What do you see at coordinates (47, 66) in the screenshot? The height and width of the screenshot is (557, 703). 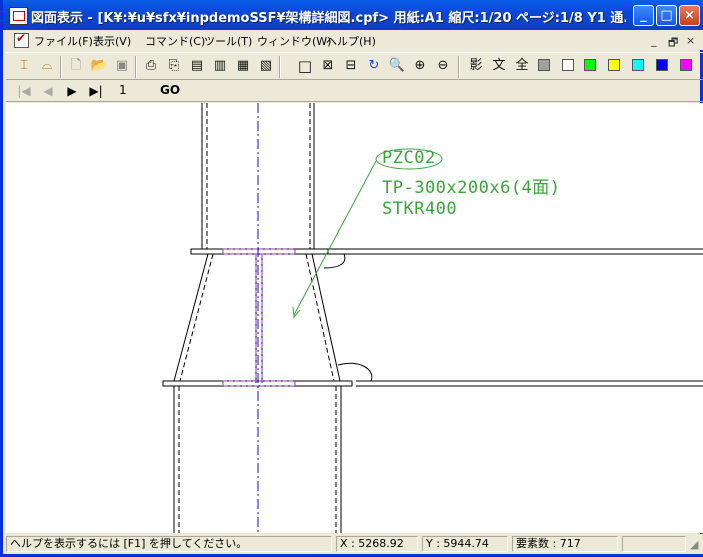 I see `gauge-icon: ⌓` at bounding box center [47, 66].